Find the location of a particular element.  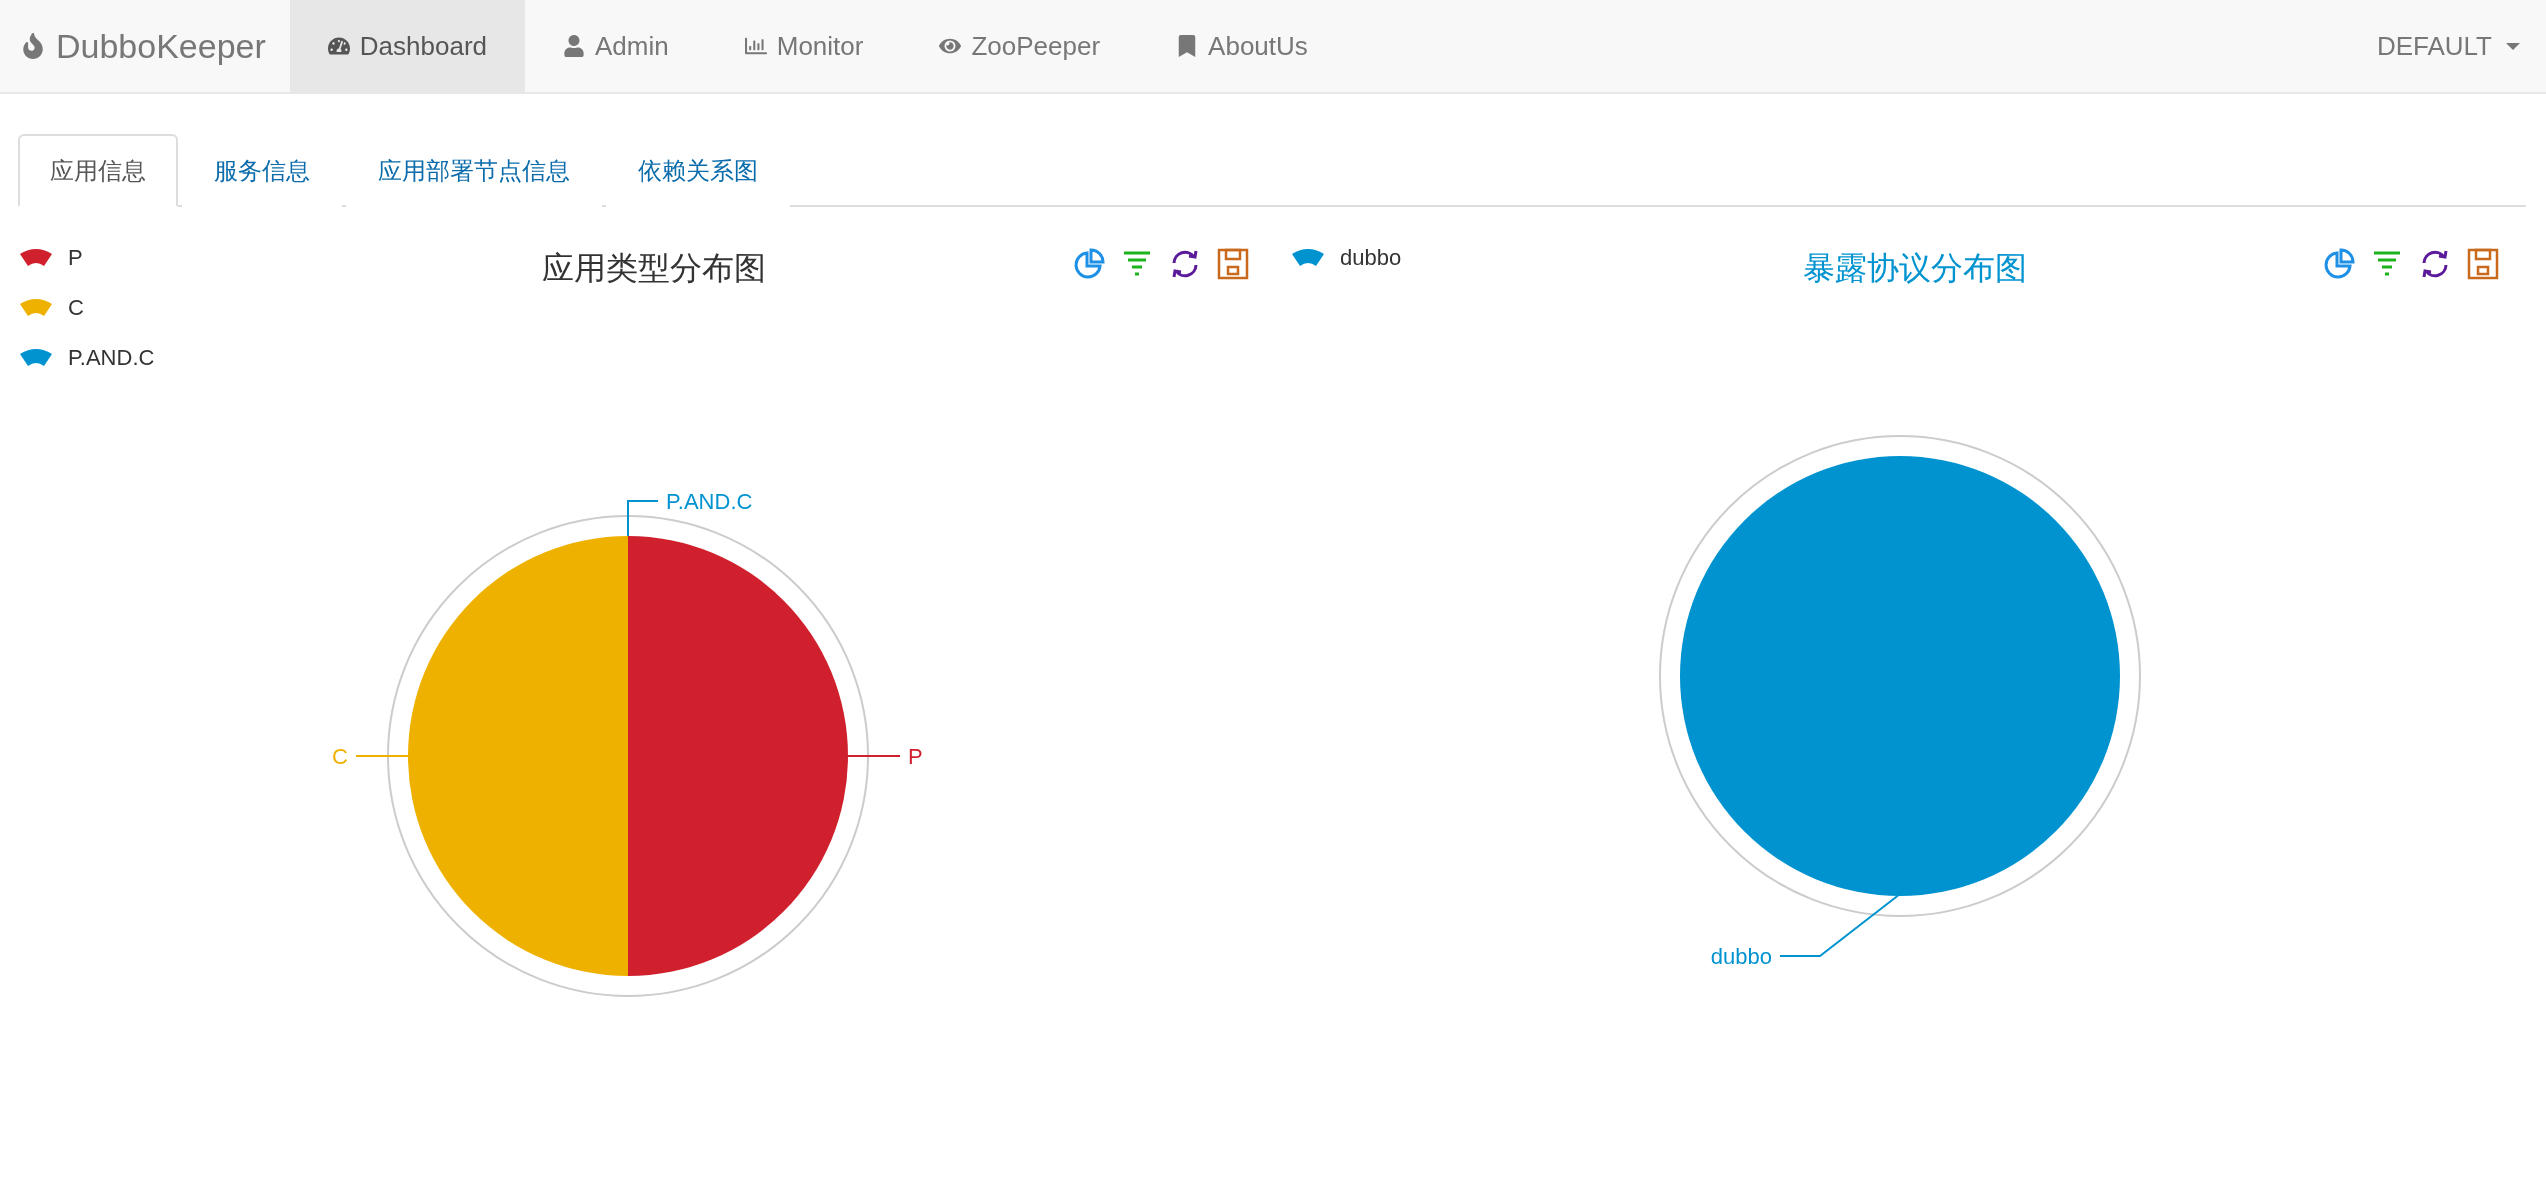

legend-item: P is located at coordinates (168, 258).